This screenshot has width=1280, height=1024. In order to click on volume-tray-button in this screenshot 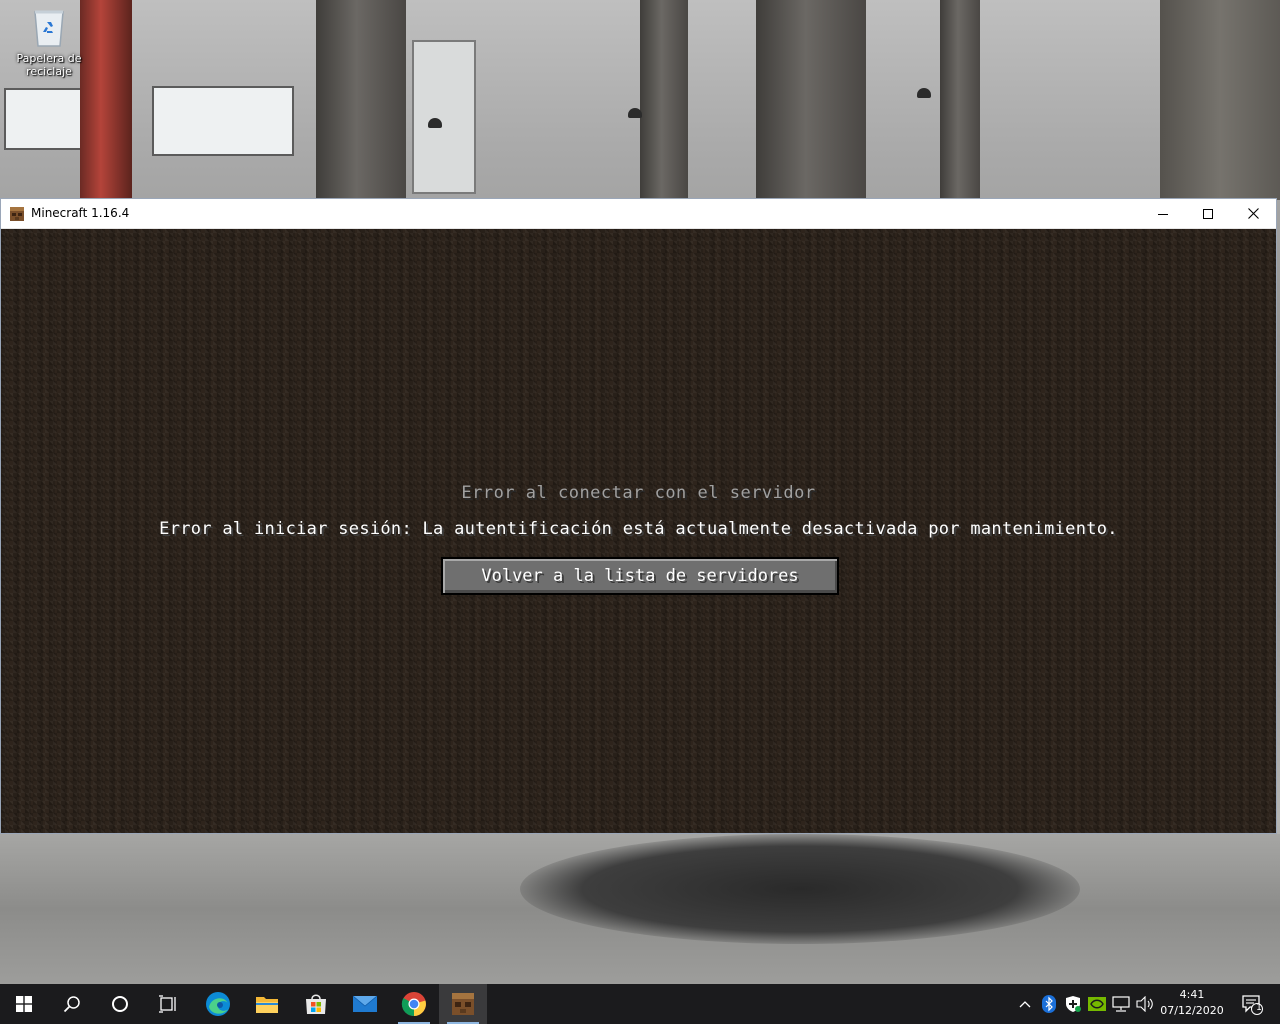, I will do `click(1145, 1004)`.